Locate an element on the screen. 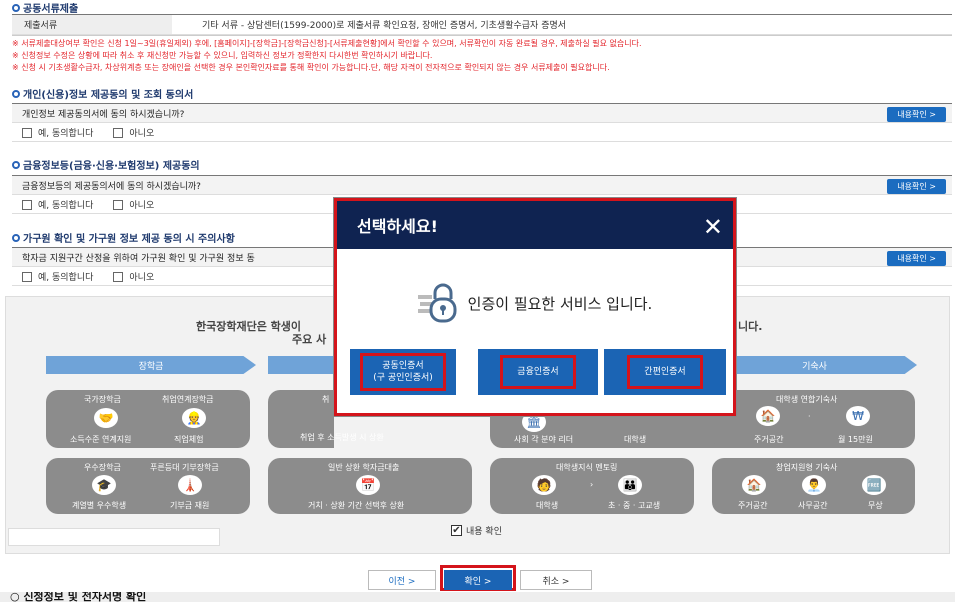 This screenshot has width=955, height=602. calendar-icon: 📅 is located at coordinates (368, 485).